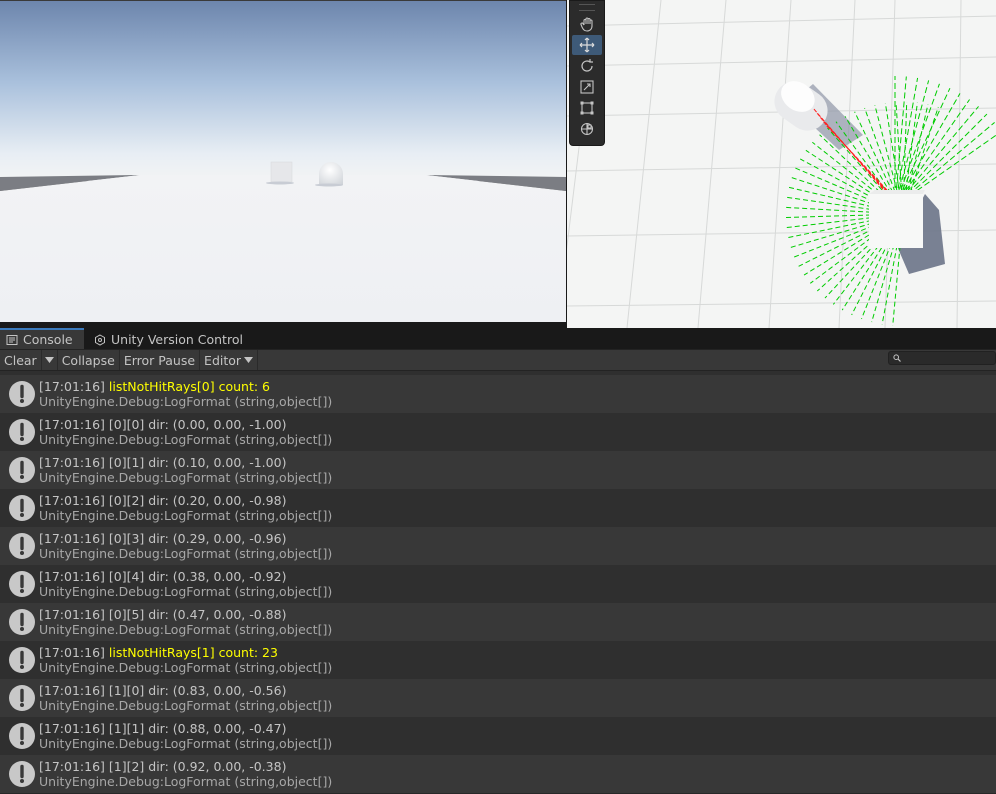  I want to click on log-message-text: [1][2] dir: (0.92, 0.00, -0.38), so click(197, 766).